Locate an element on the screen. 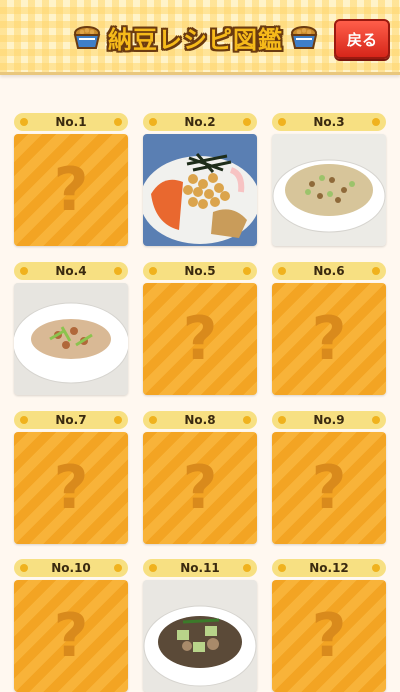 The width and height of the screenshot is (400, 692). header-bar: 納豆レシピ図鑑 戻る is located at coordinates (200, 37).